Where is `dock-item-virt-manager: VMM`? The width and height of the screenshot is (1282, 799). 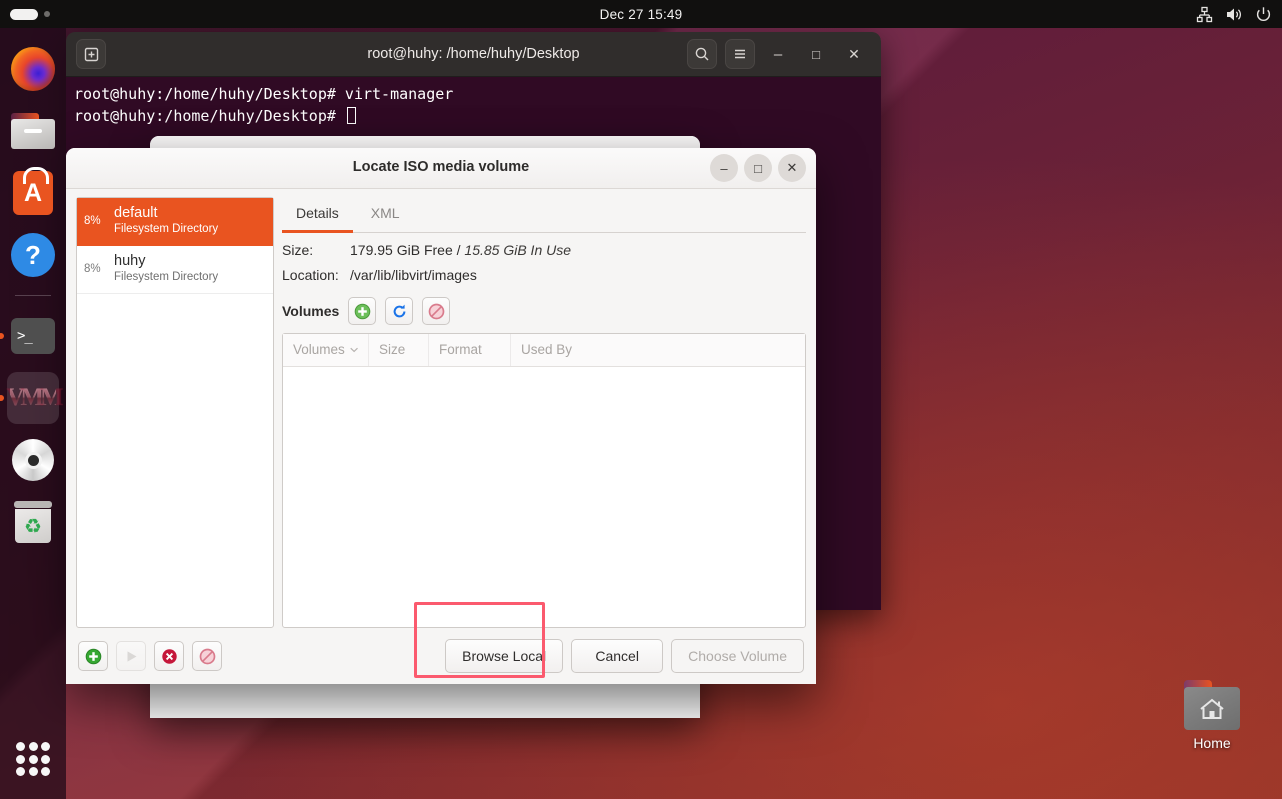
dock-item-virt-manager: VMM is located at coordinates (35, 398).